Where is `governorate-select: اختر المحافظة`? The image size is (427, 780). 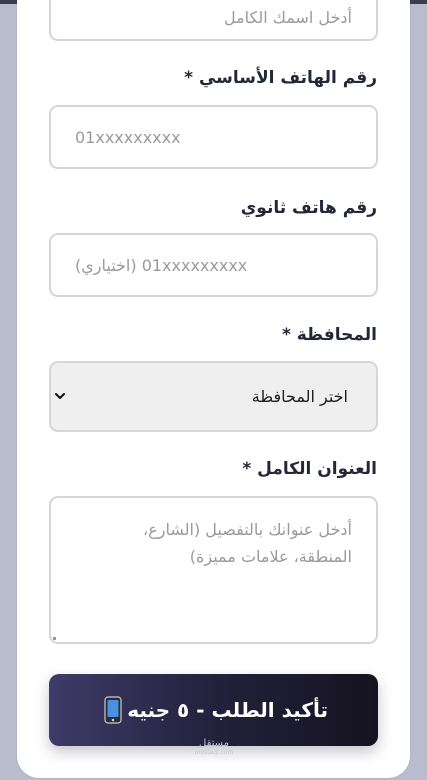 governorate-select: اختر المحافظة is located at coordinates (213, 396).